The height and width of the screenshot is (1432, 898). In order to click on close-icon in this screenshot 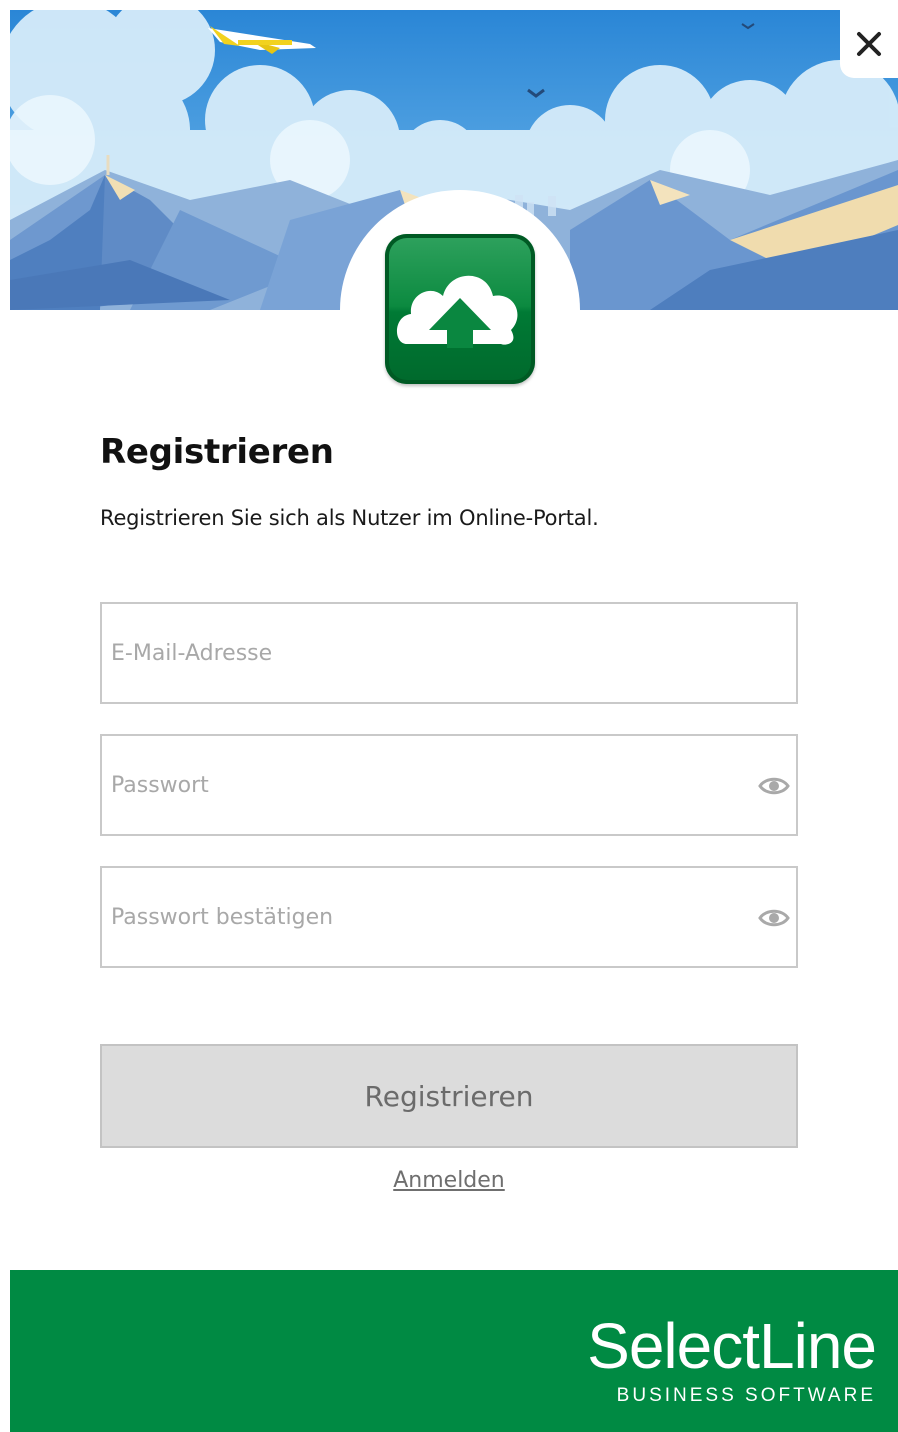, I will do `click(869, 44)`.